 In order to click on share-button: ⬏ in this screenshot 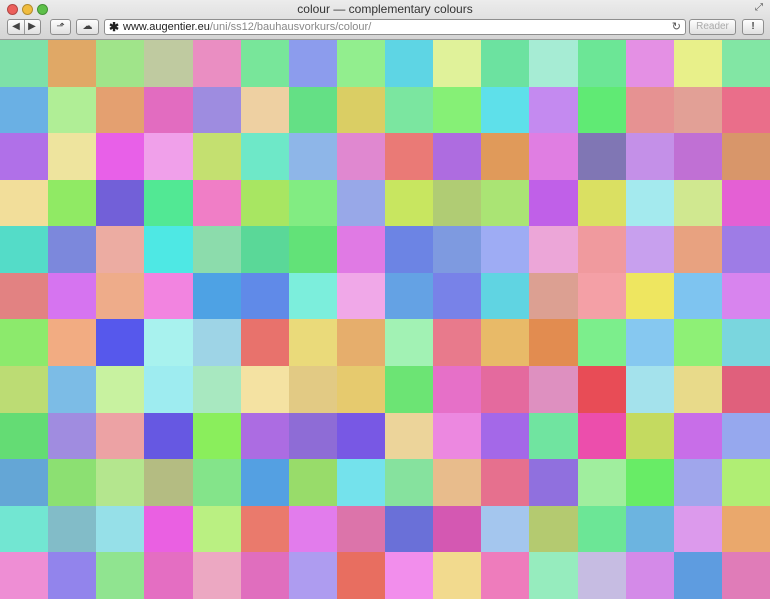, I will do `click(60, 27)`.